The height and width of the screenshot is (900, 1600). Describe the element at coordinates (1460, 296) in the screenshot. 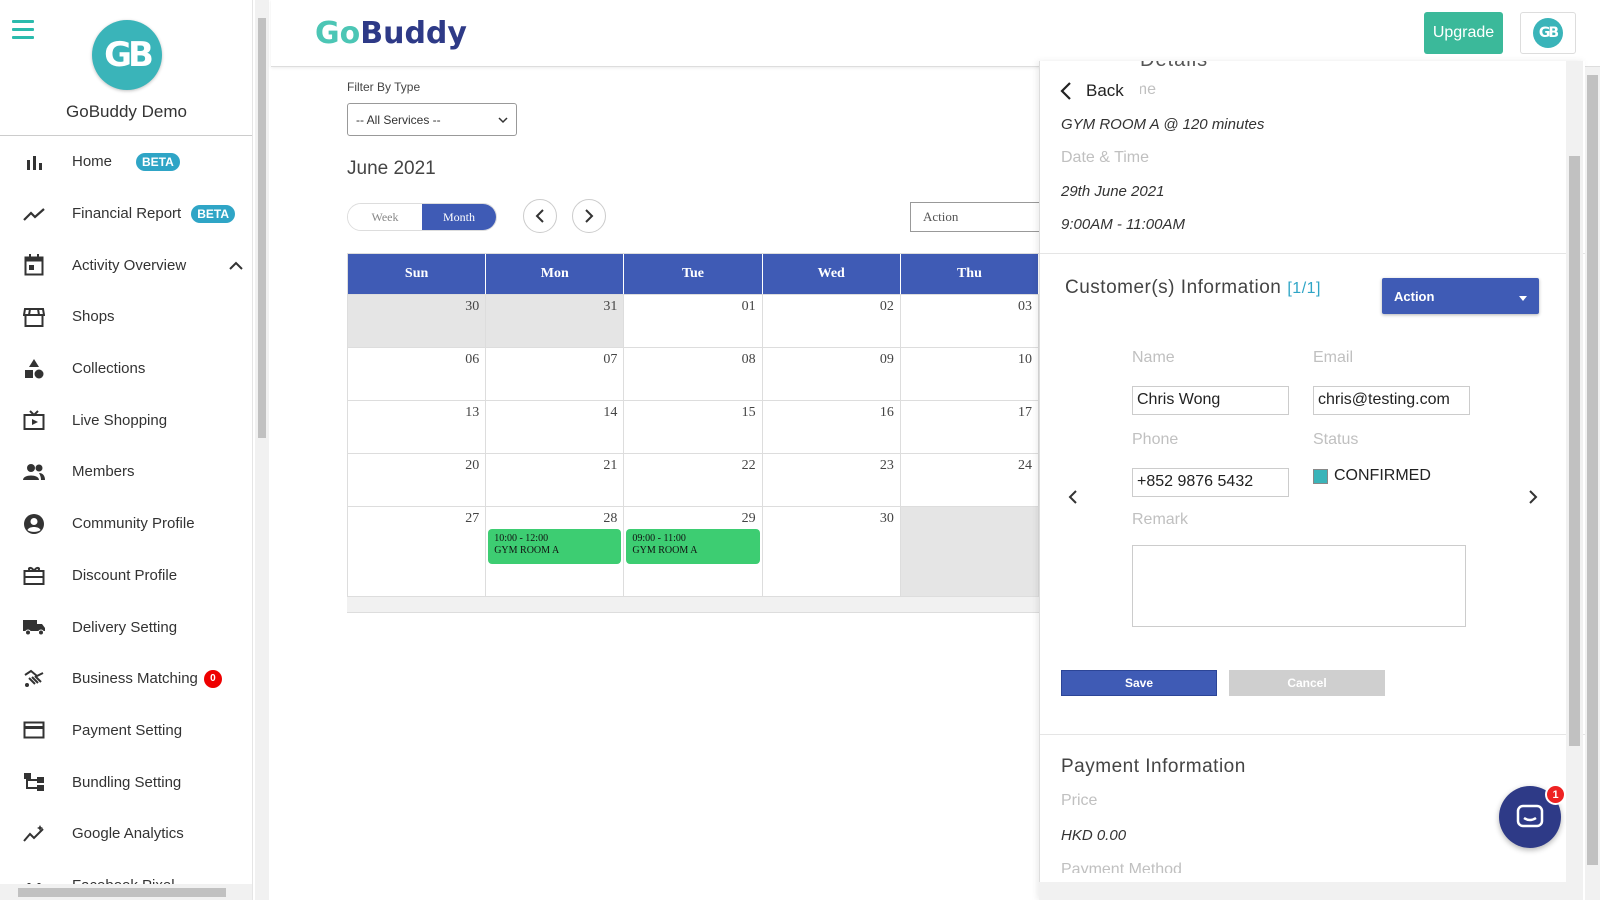

I see `customer-action-dropdown: Action` at that location.